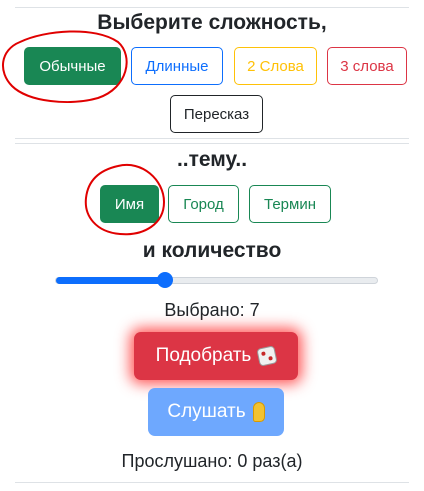 This screenshot has width=424, height=491. What do you see at coordinates (111, 280) in the screenshot?
I see `count-slider-fill` at bounding box center [111, 280].